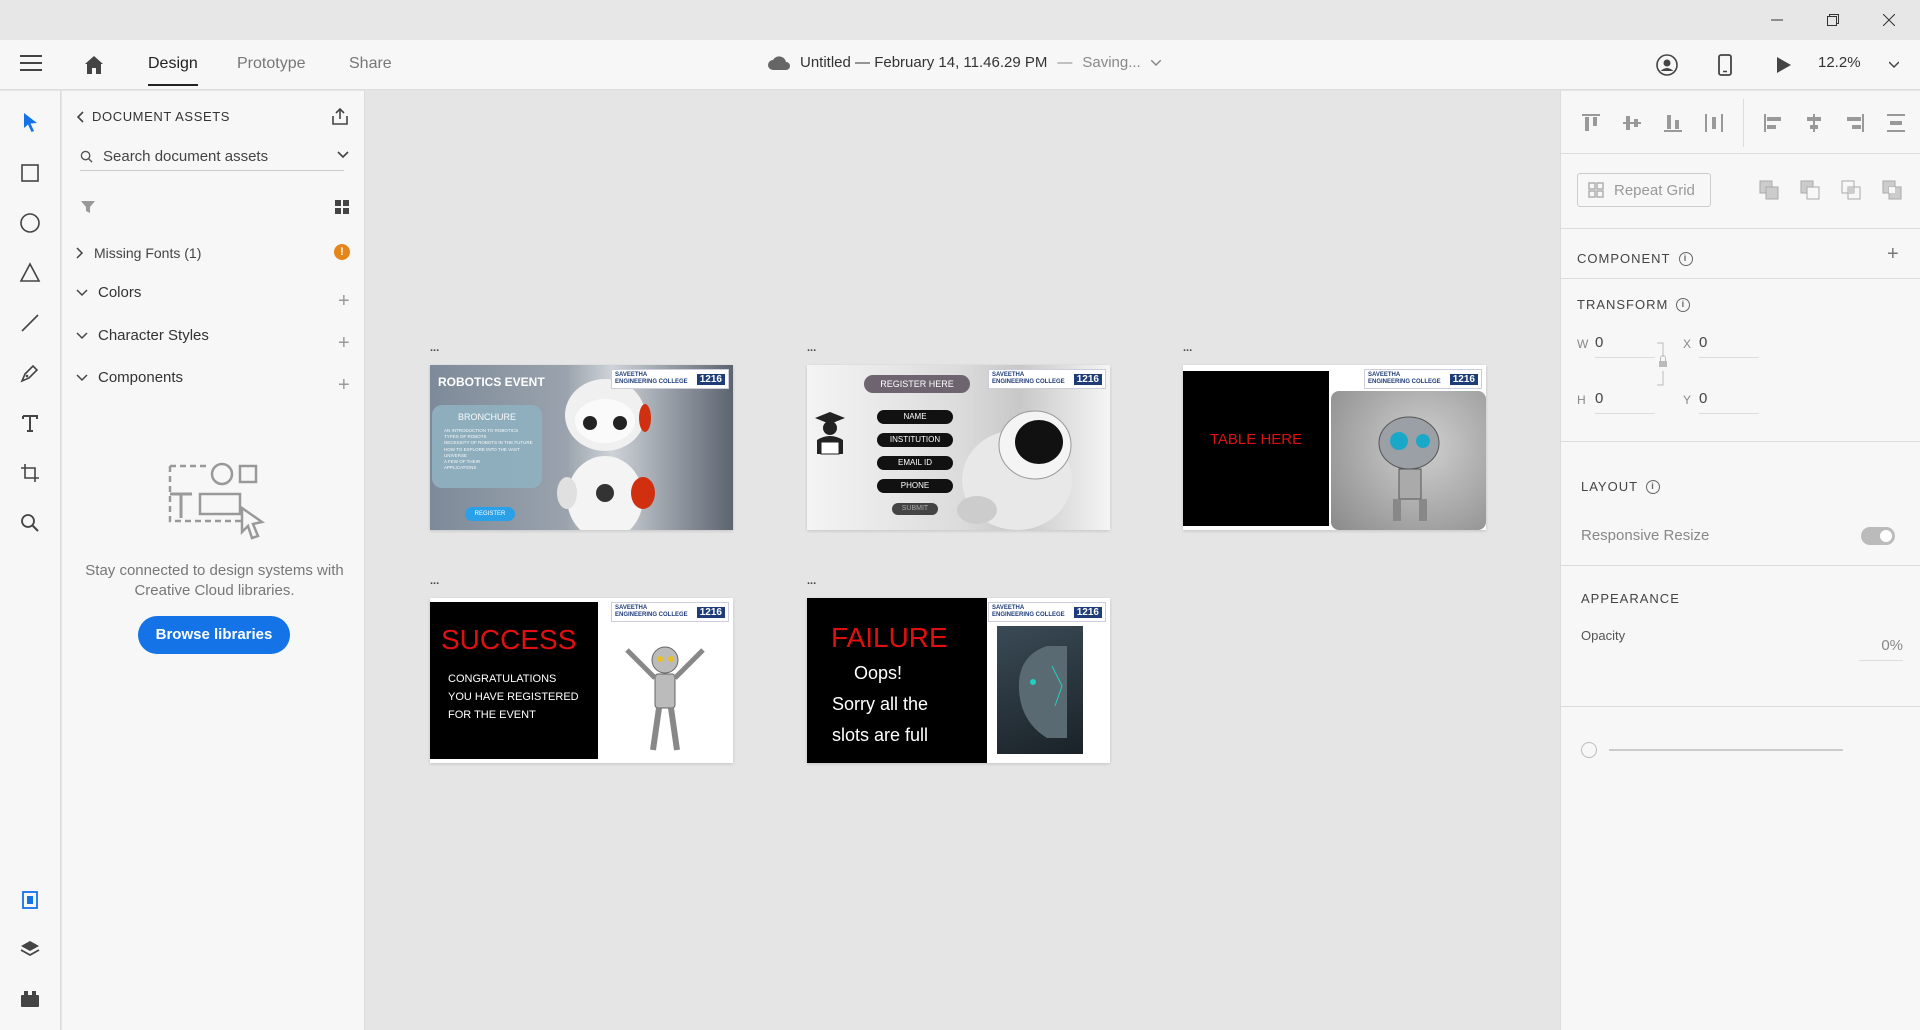  What do you see at coordinates (1632, 123) in the screenshot?
I see `align-middle-icon` at bounding box center [1632, 123].